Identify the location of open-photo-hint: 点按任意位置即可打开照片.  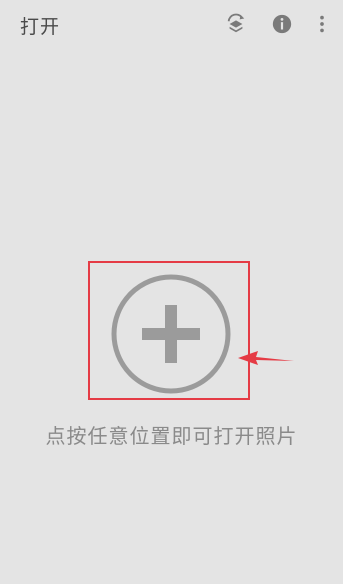
(171, 436).